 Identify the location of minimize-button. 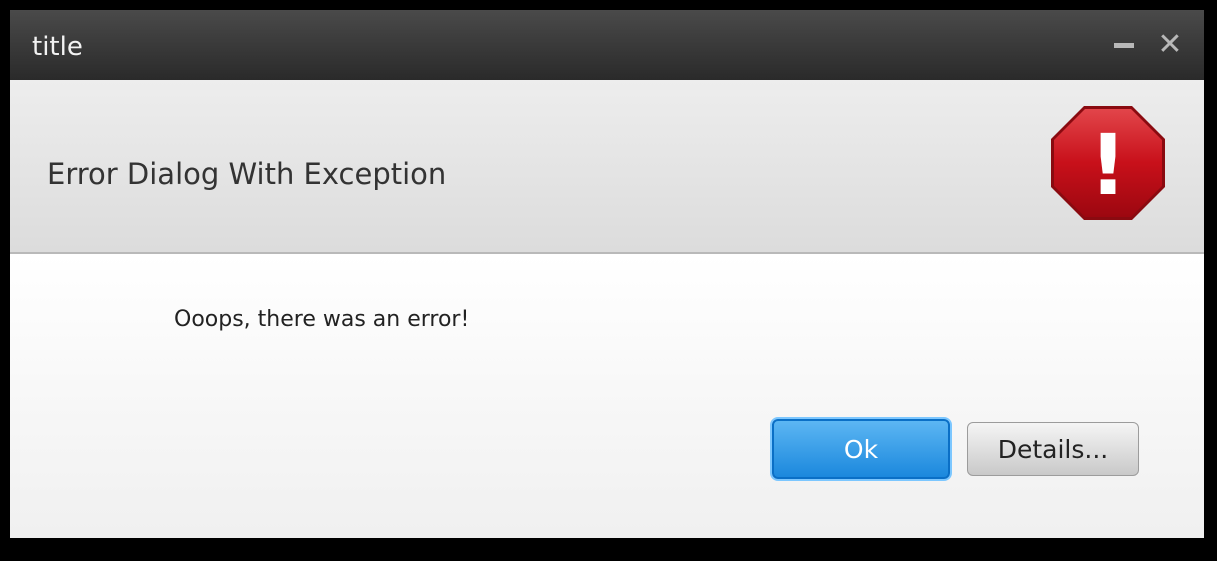
(1124, 45).